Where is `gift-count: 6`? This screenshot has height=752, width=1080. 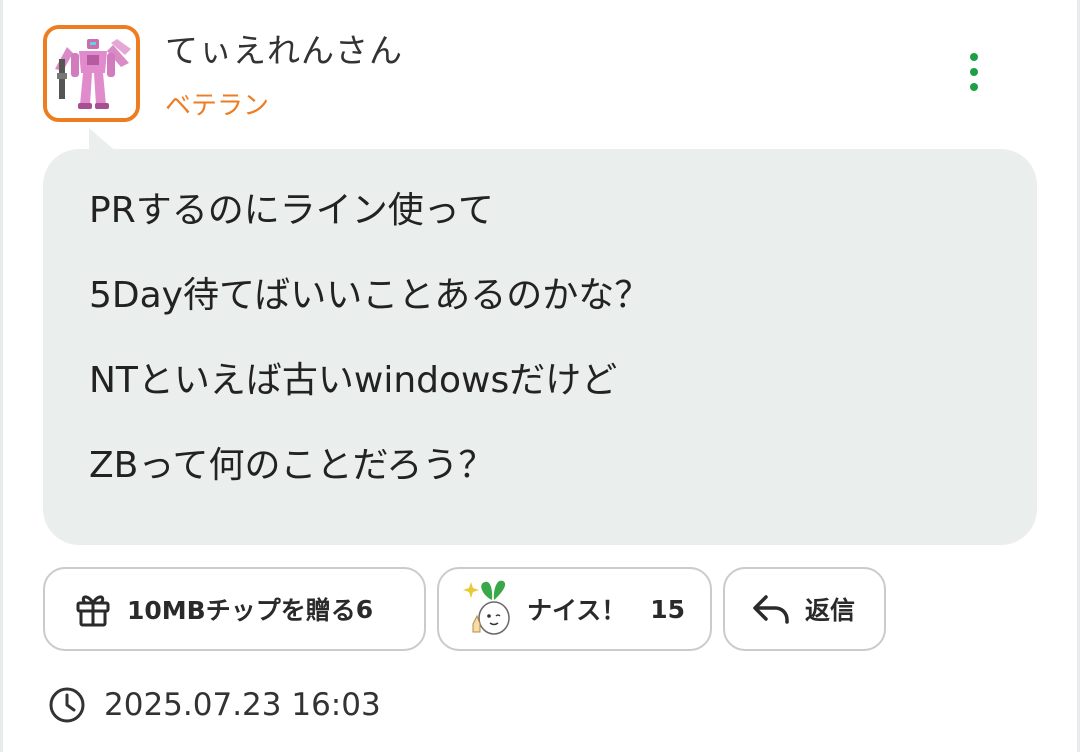 gift-count: 6 is located at coordinates (364, 609).